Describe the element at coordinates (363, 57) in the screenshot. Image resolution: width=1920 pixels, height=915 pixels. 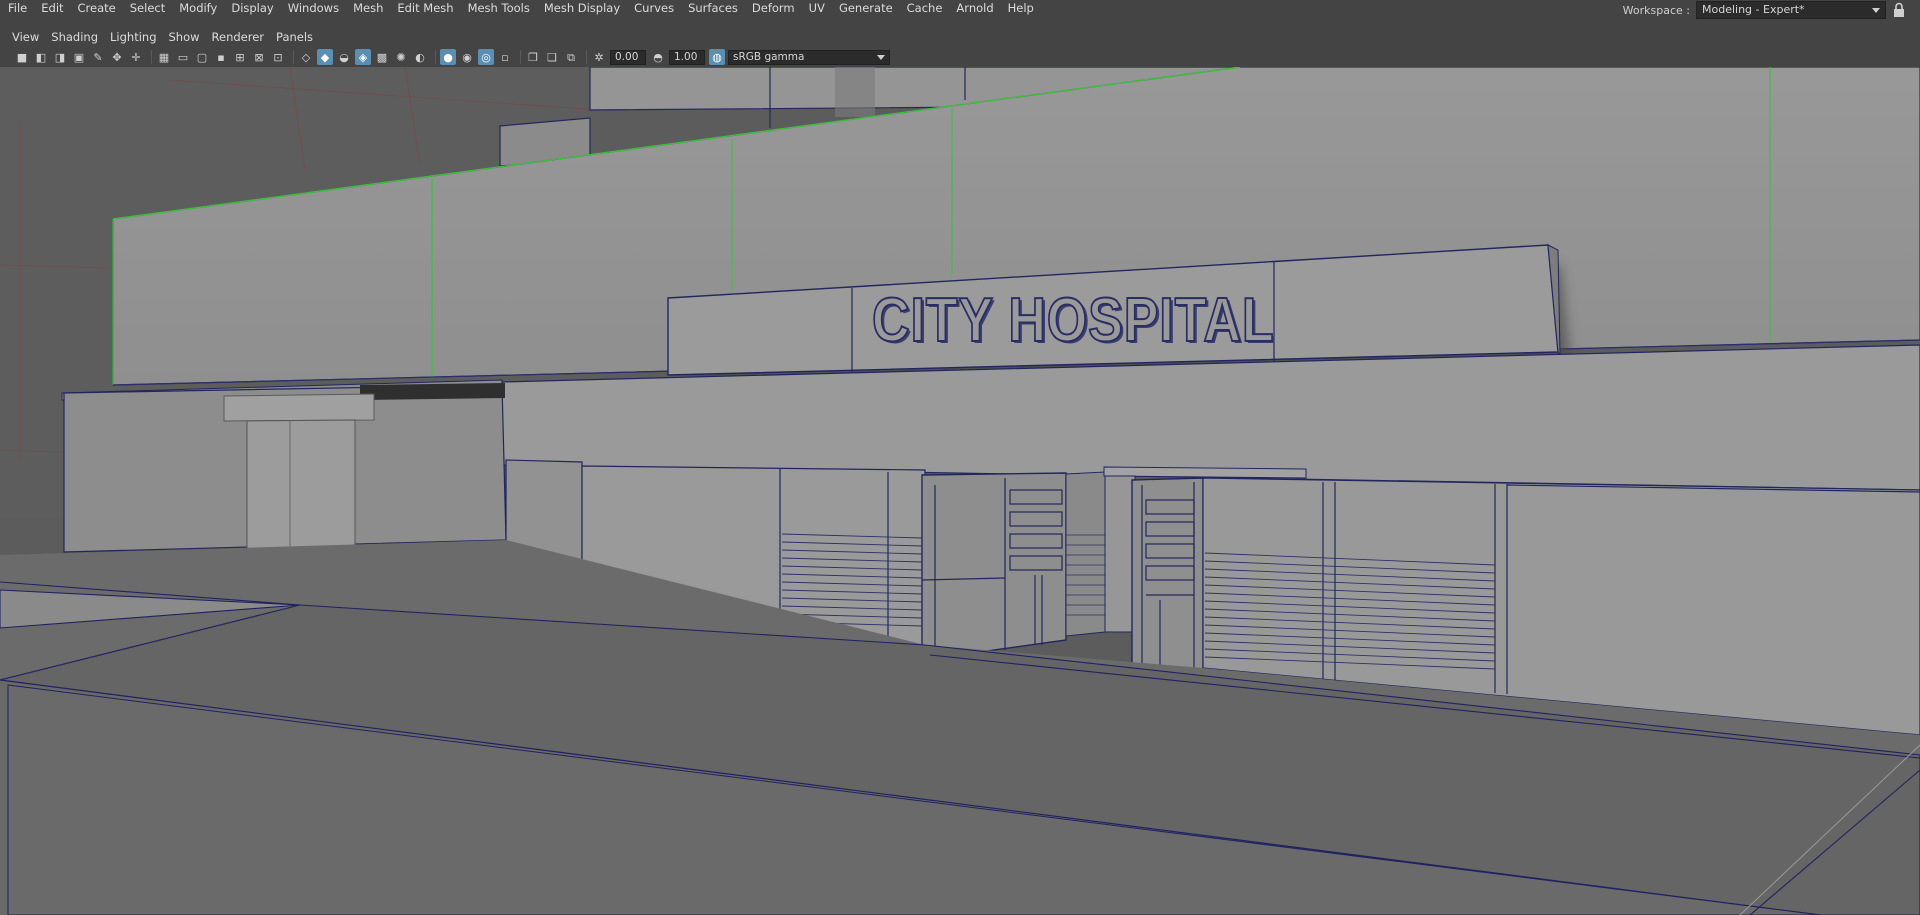
I see `wireframe-on-shaded-icon: ◈` at that location.